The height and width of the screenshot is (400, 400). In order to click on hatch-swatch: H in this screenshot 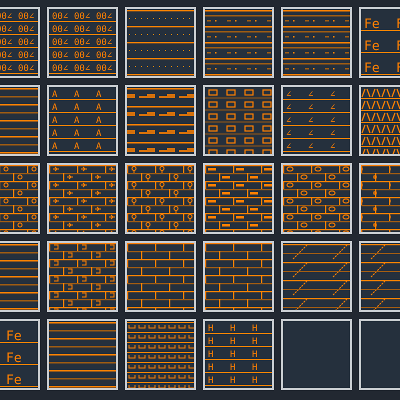, I will do `click(238, 354)`.